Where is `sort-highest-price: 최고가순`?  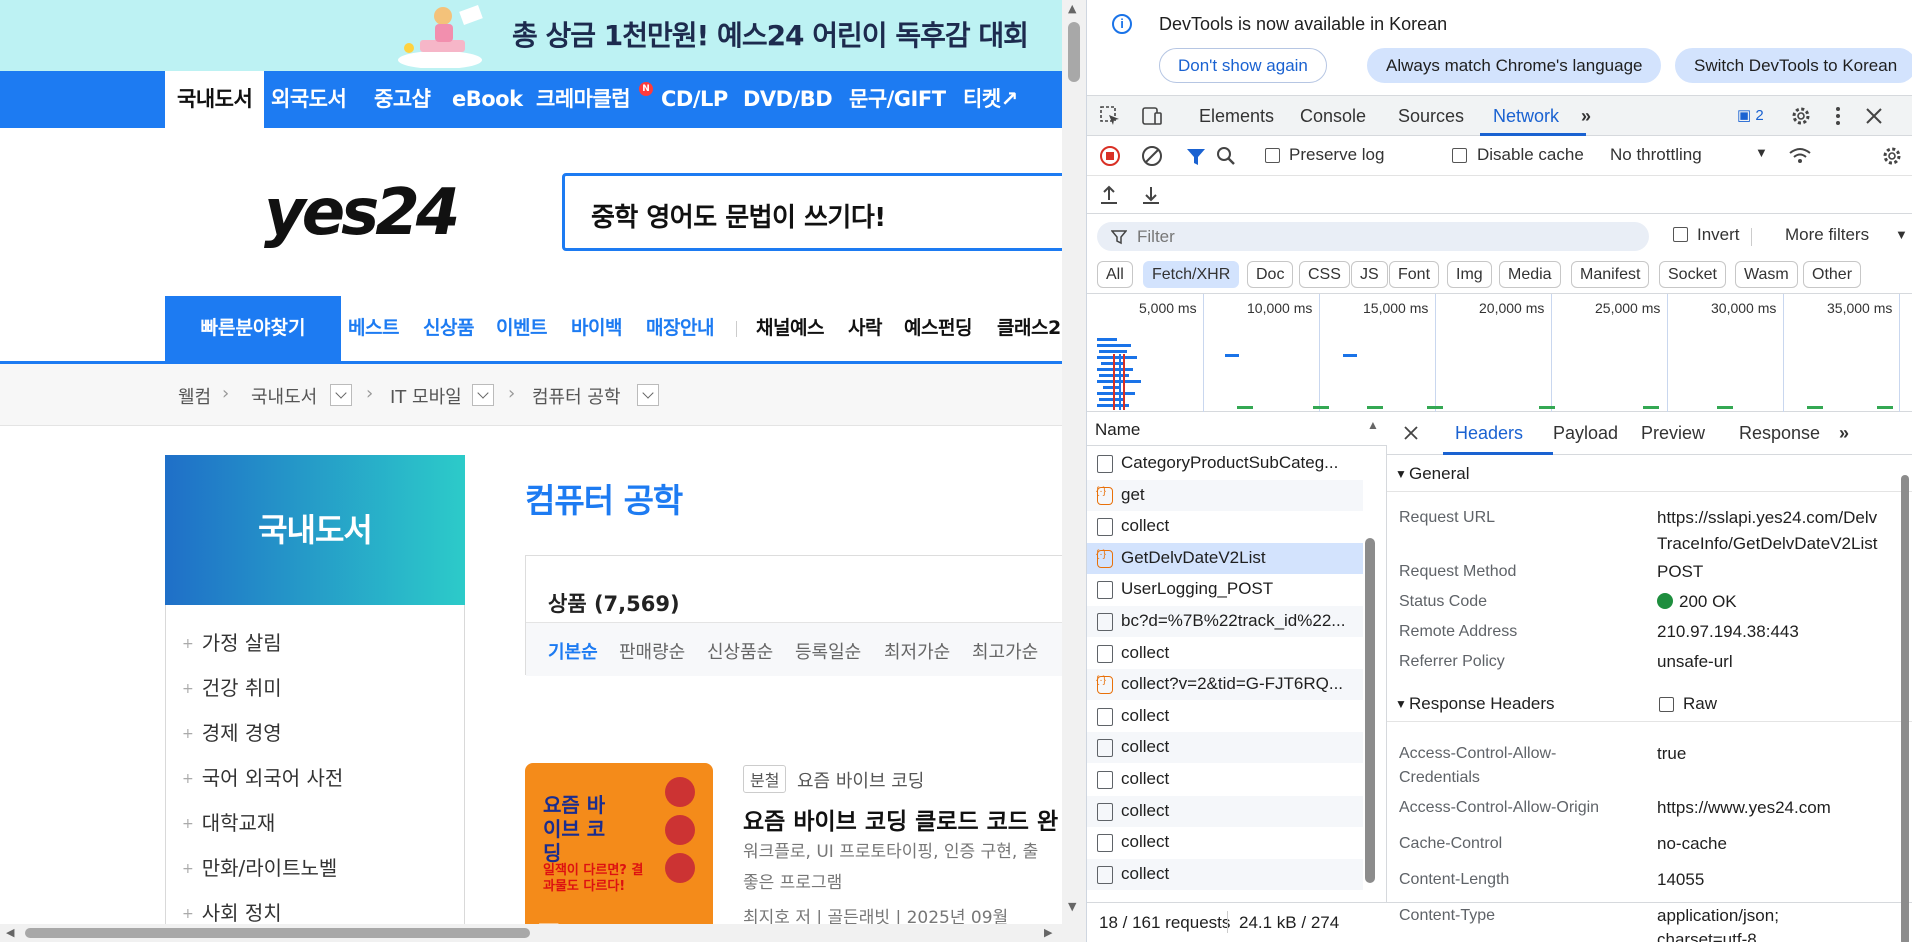 sort-highest-price: 최고가순 is located at coordinates (1005, 651).